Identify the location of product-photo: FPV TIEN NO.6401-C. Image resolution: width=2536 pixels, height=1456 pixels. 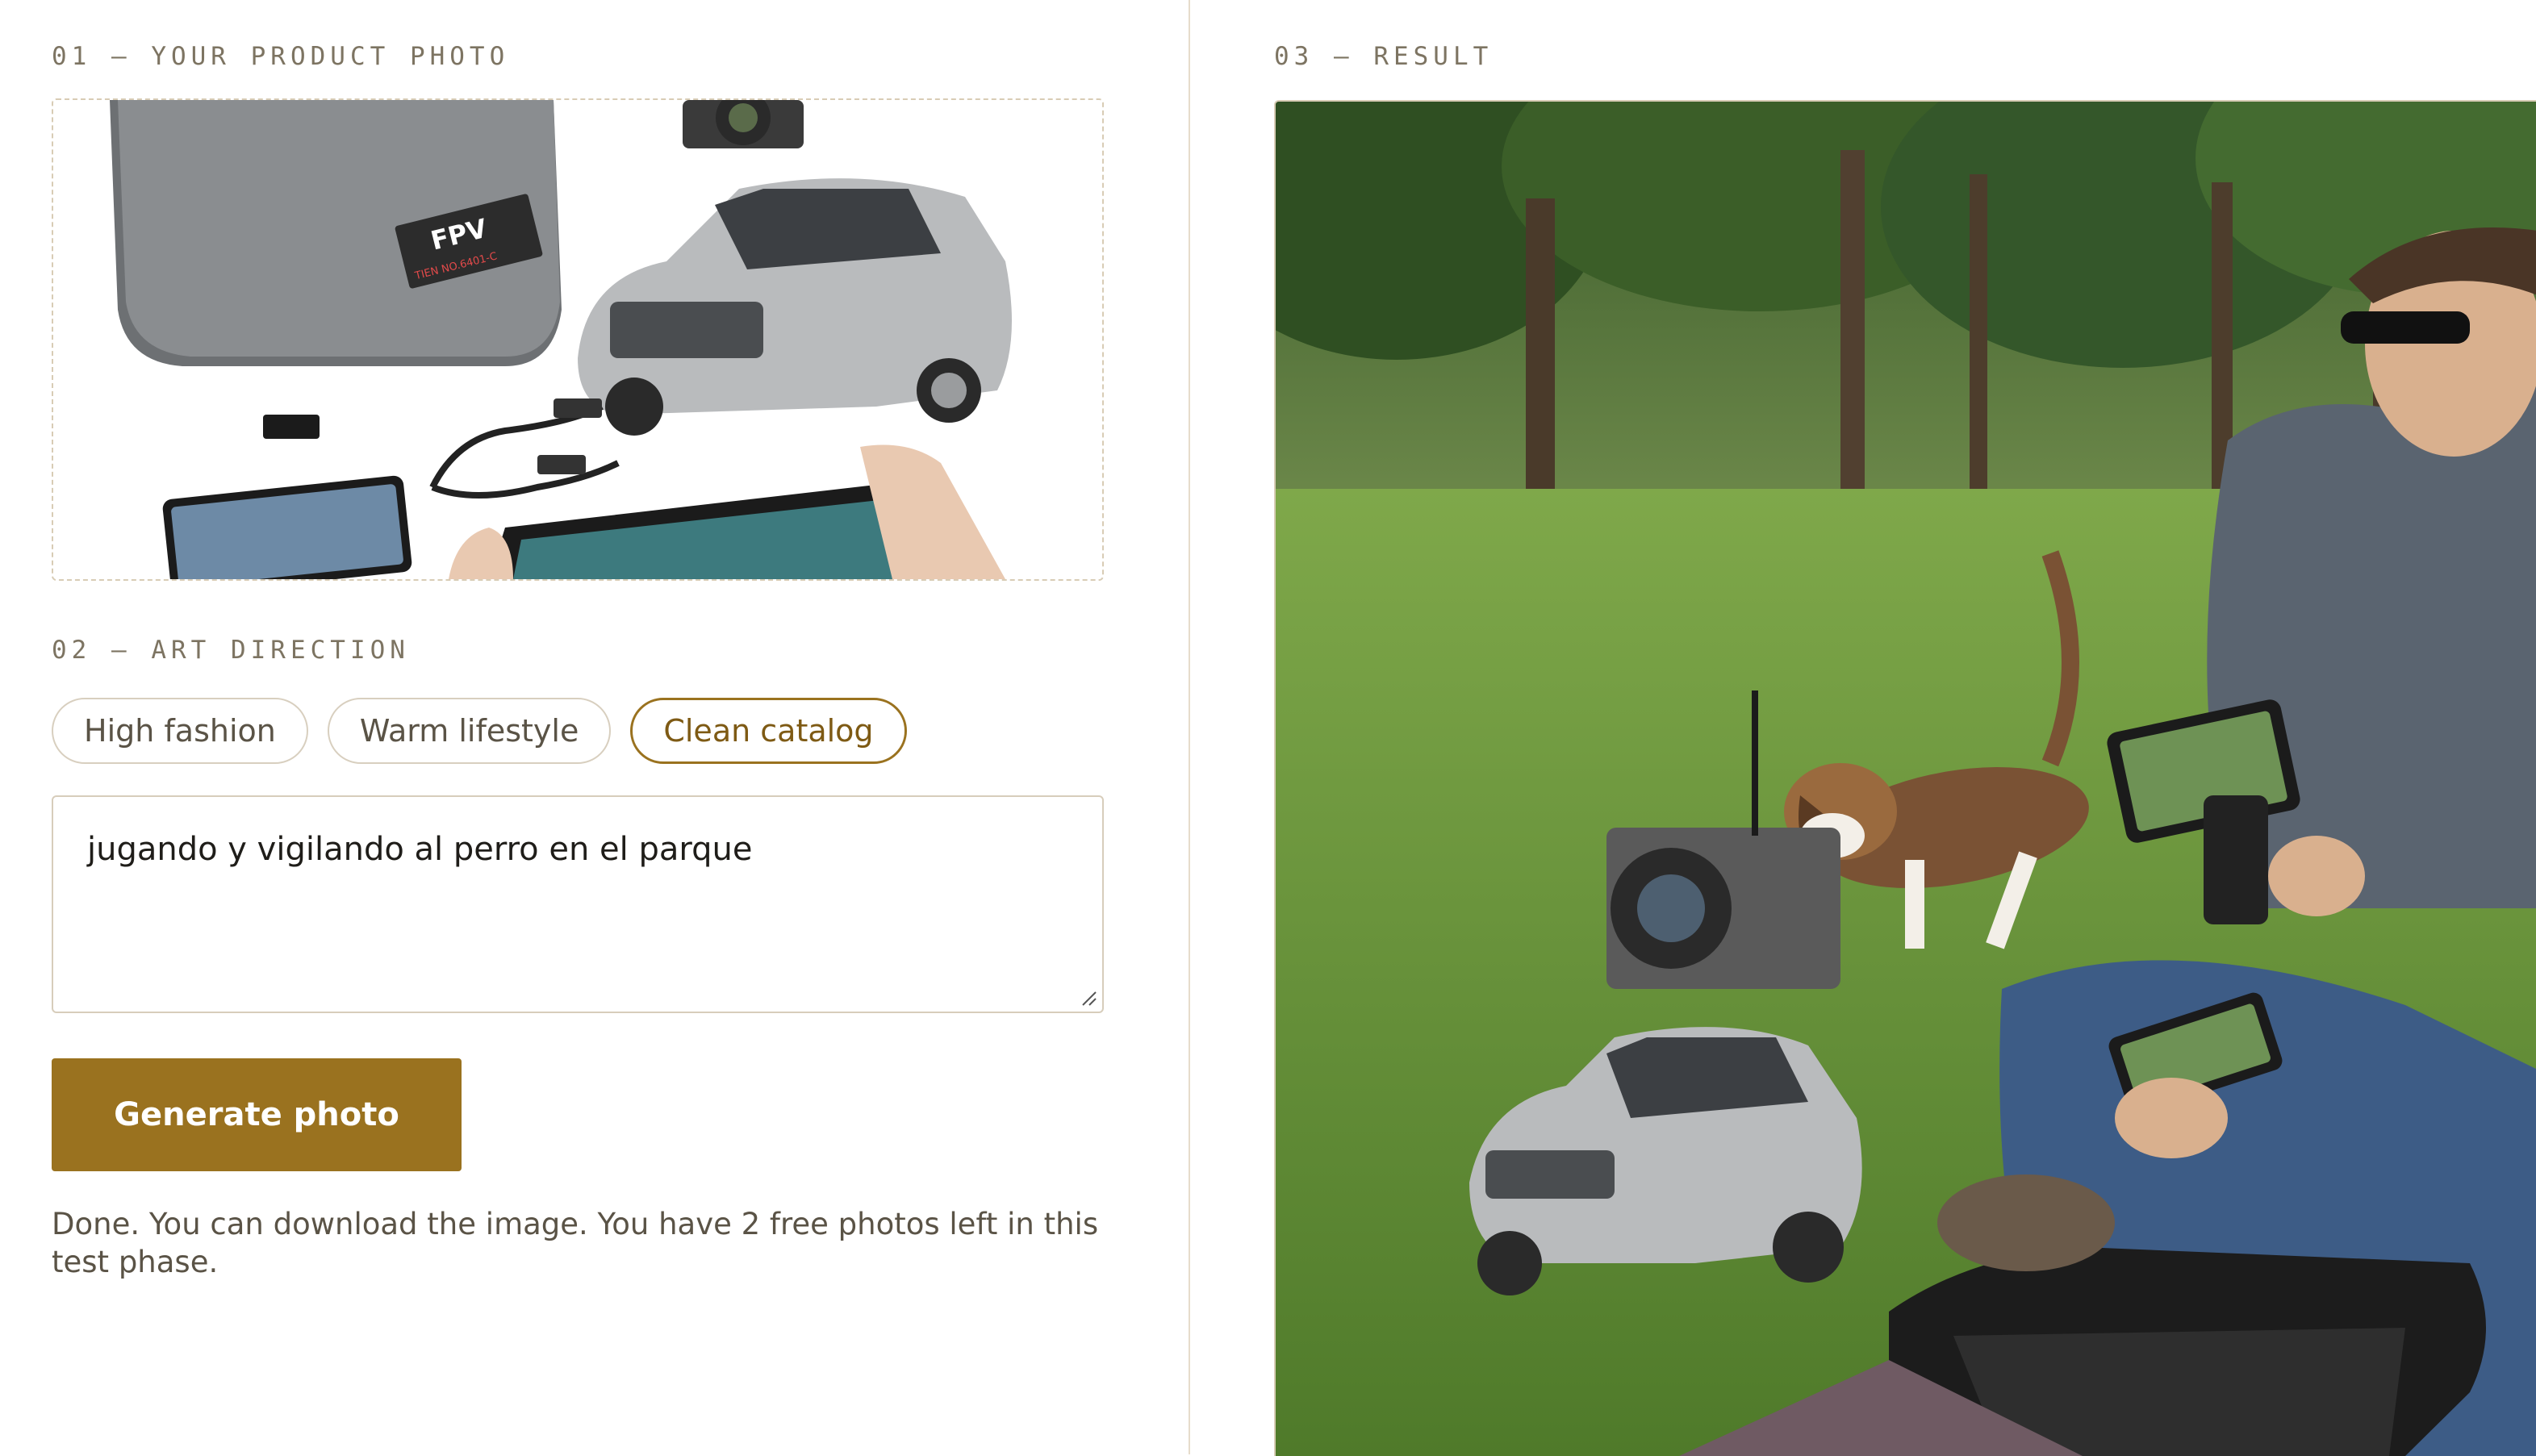
(577, 340).